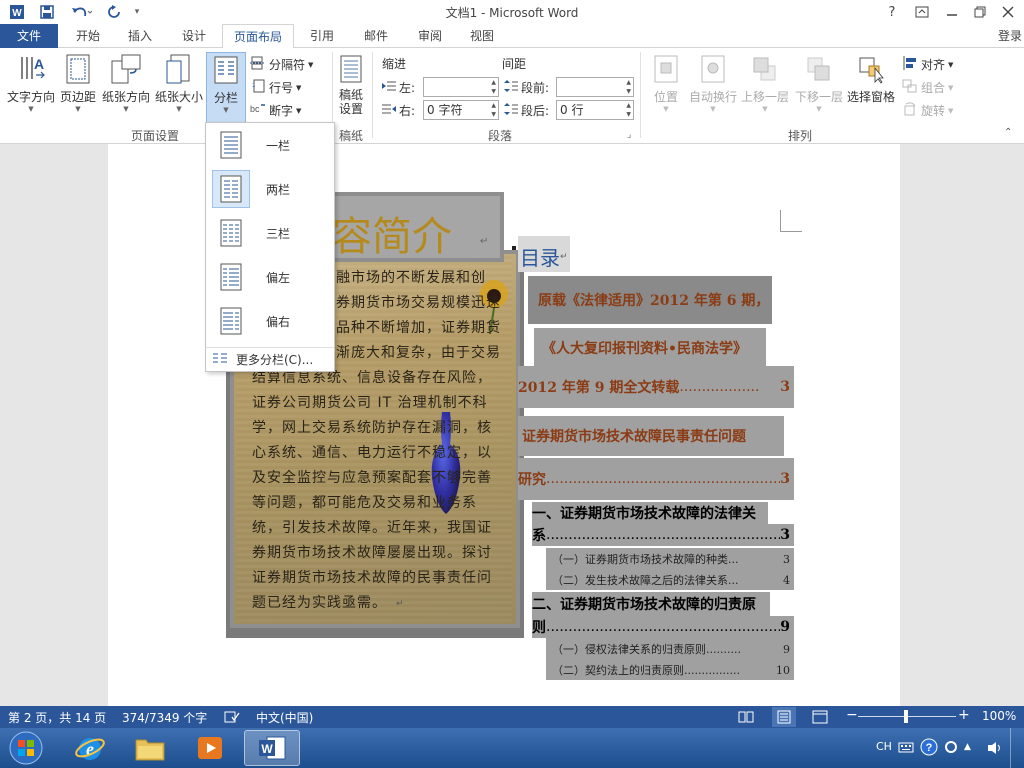 The height and width of the screenshot is (768, 1024). I want to click on wrap-text-button: 自动换行 ▼, so click(713, 82).